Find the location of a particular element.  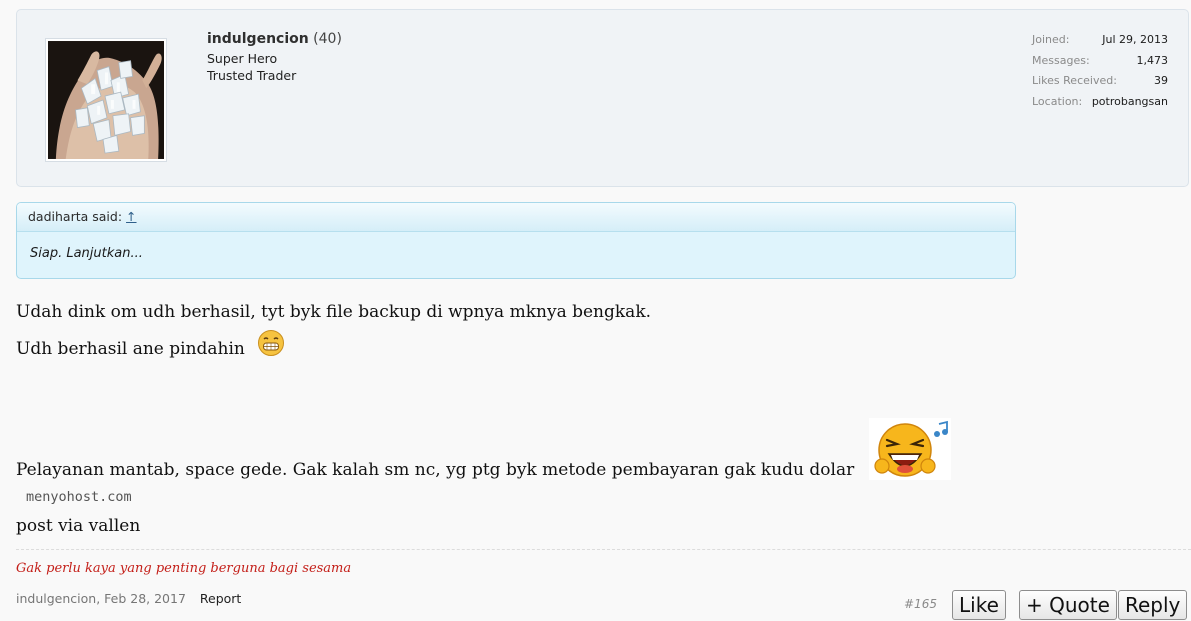

quote-jump-link: ↑ is located at coordinates (131, 216).